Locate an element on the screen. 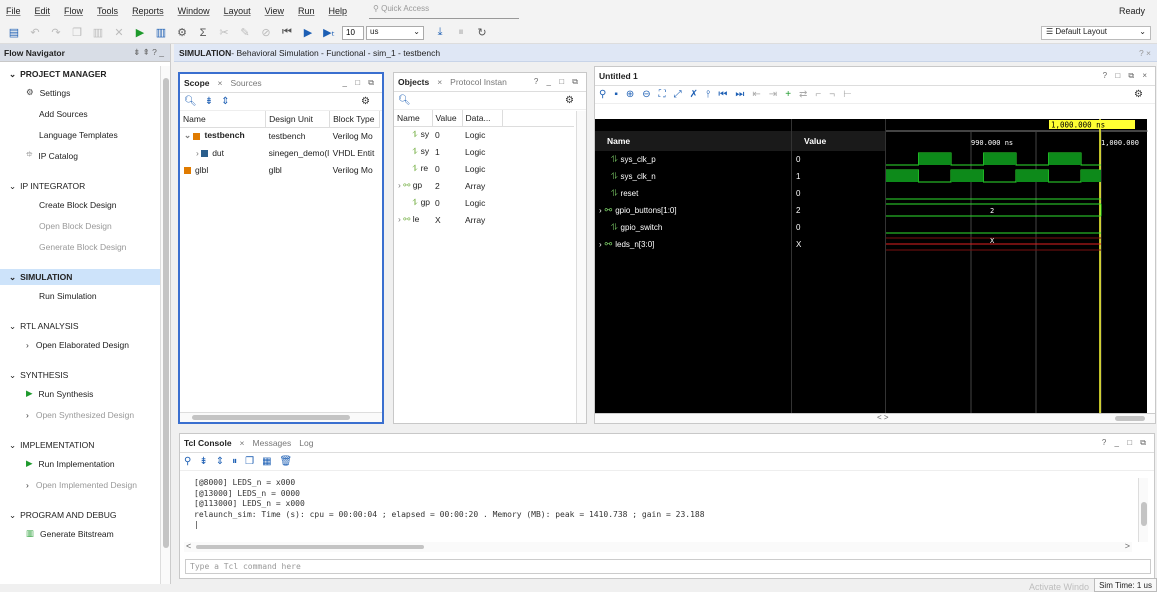 The image size is (1157, 592). nav-section: ⌄ SIMULATION is located at coordinates (80, 277).